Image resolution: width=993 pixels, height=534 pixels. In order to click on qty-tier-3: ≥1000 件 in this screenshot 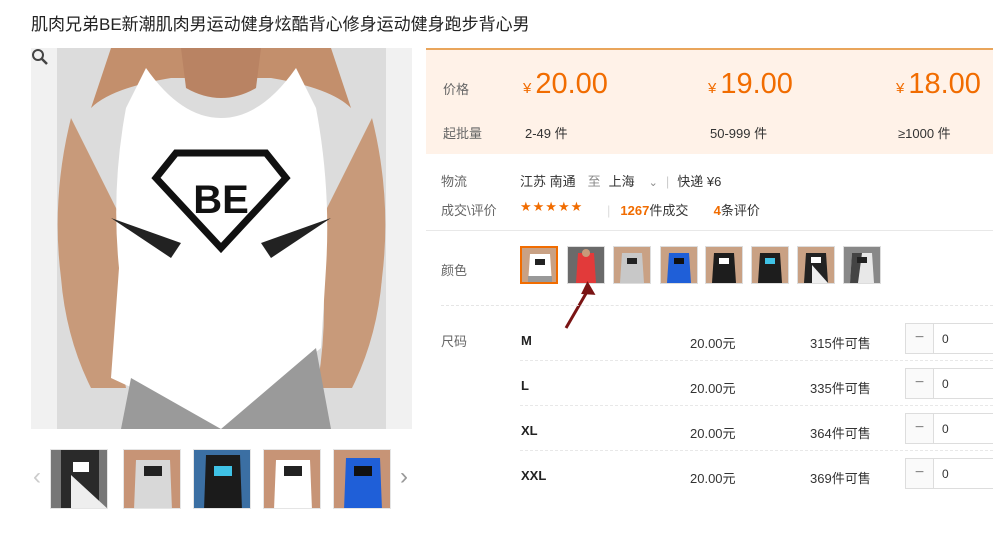, I will do `click(924, 133)`.